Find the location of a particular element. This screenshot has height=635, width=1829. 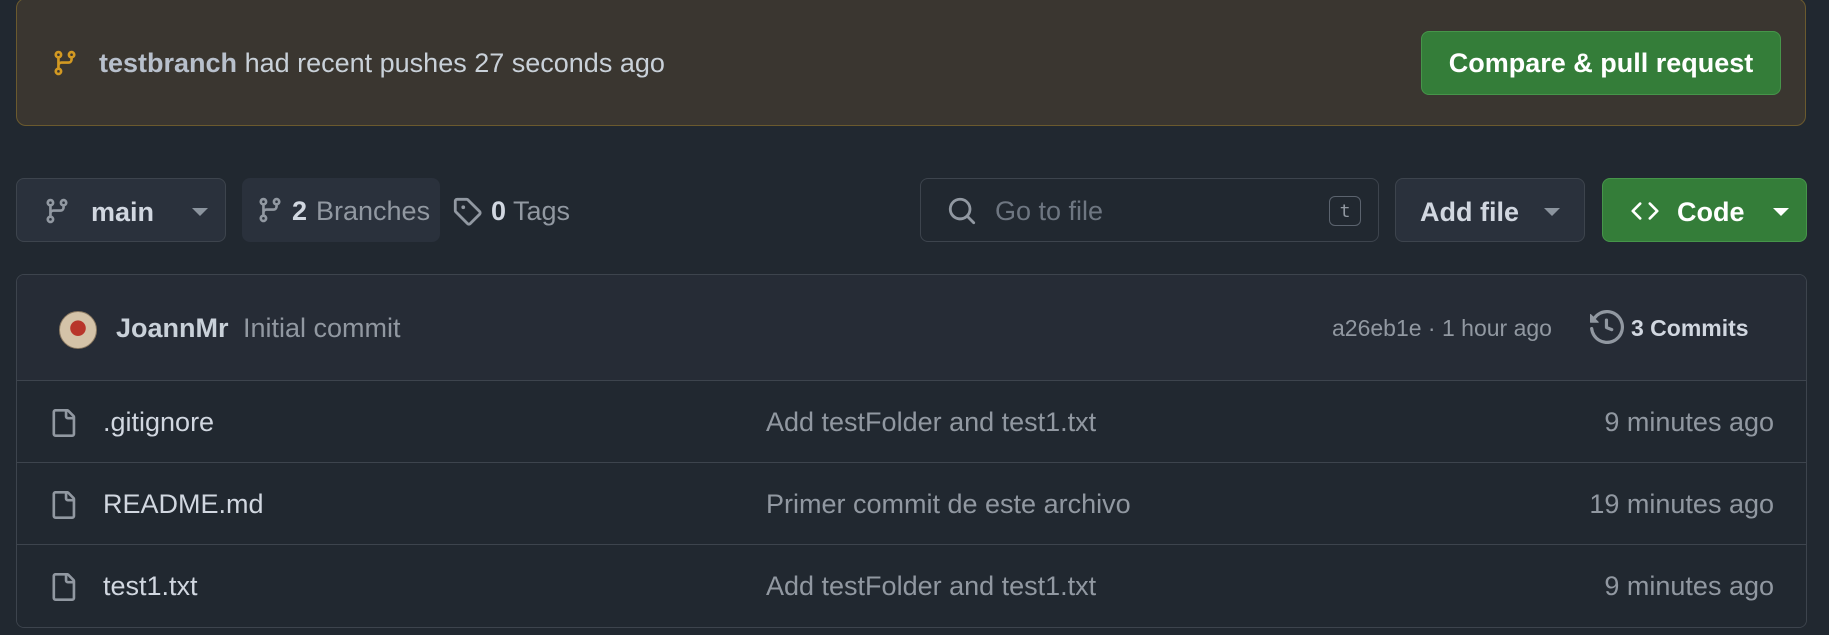

current-branch-label: main is located at coordinates (123, 212).